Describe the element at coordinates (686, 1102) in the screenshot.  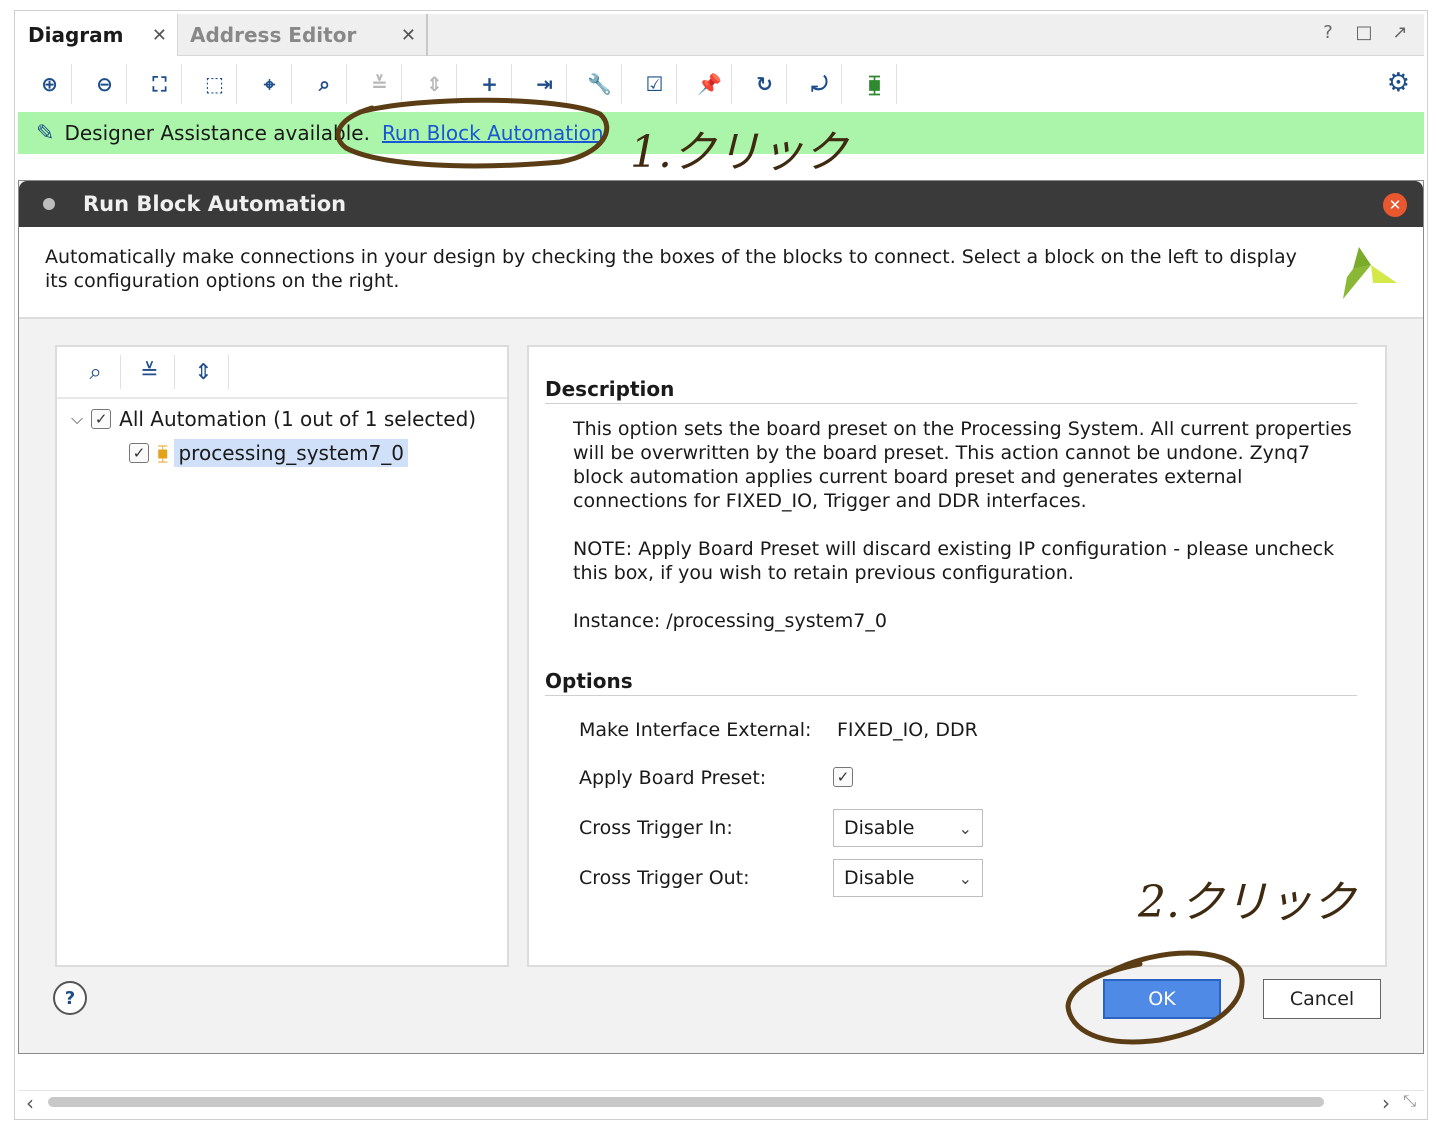
I see `scrollbar-thumb` at that location.